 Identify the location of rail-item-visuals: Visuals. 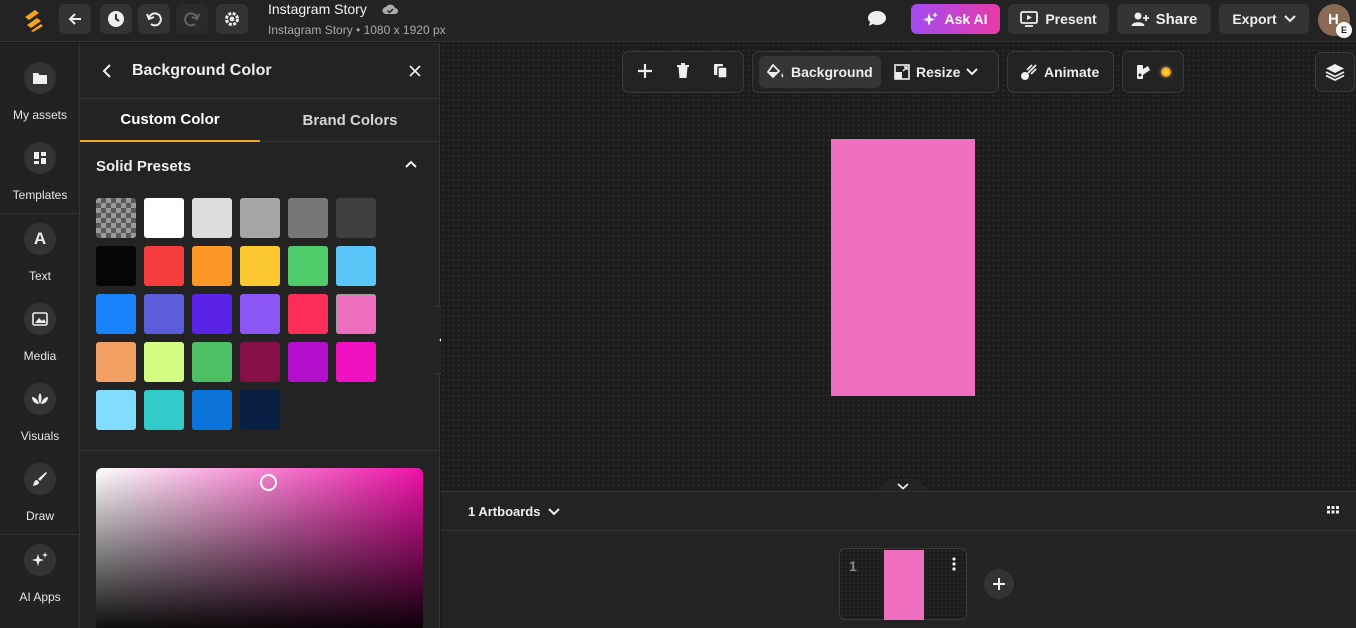
(40, 404).